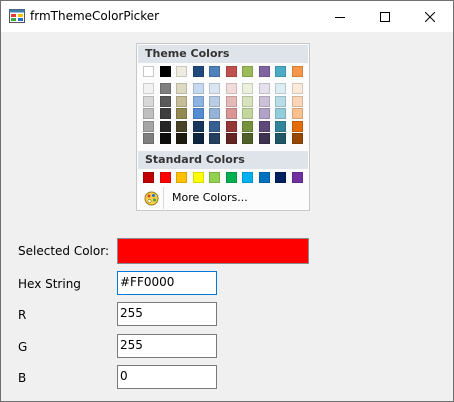 The image size is (454, 402). What do you see at coordinates (227, 16) in the screenshot?
I see `title-bar: frmThemeColorPicker` at bounding box center [227, 16].